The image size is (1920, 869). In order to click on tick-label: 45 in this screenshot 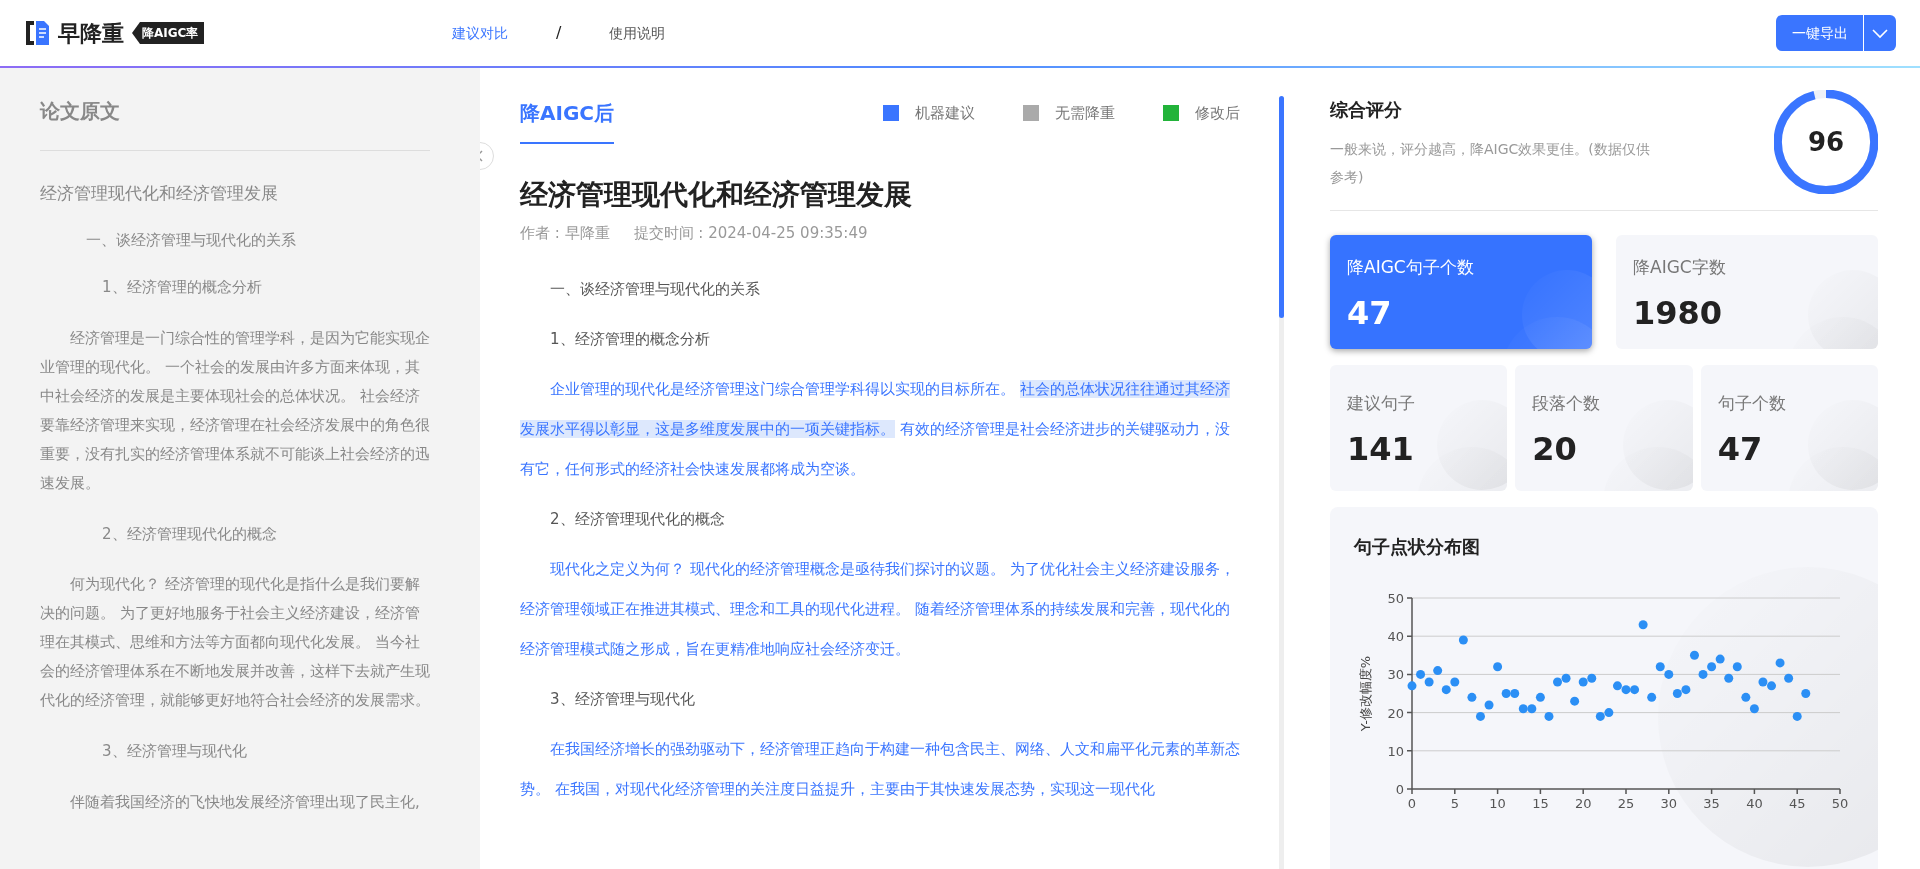, I will do `click(1797, 803)`.